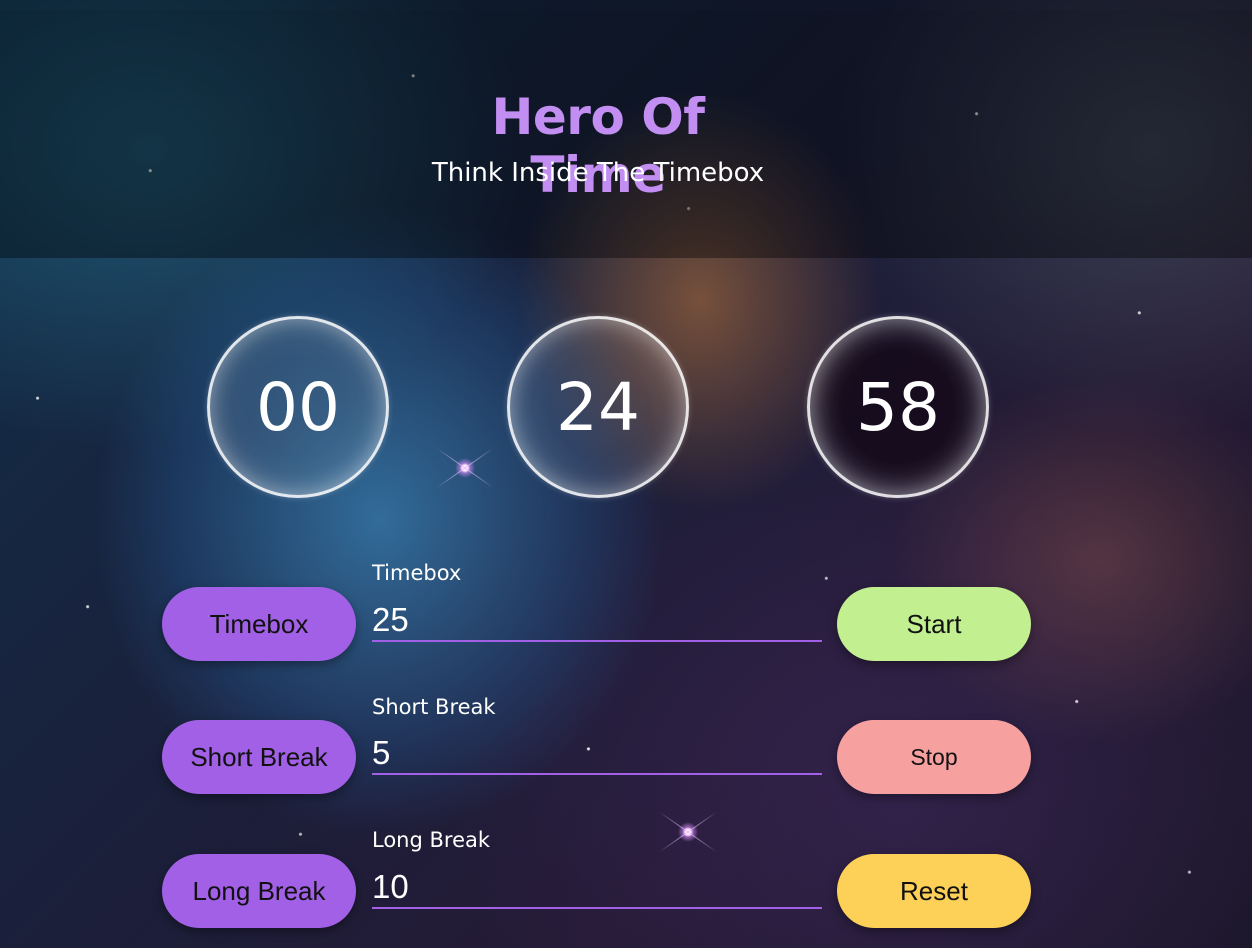 This screenshot has width=1252, height=948. What do you see at coordinates (598, 407) in the screenshot?
I see `minutes-display: 24` at bounding box center [598, 407].